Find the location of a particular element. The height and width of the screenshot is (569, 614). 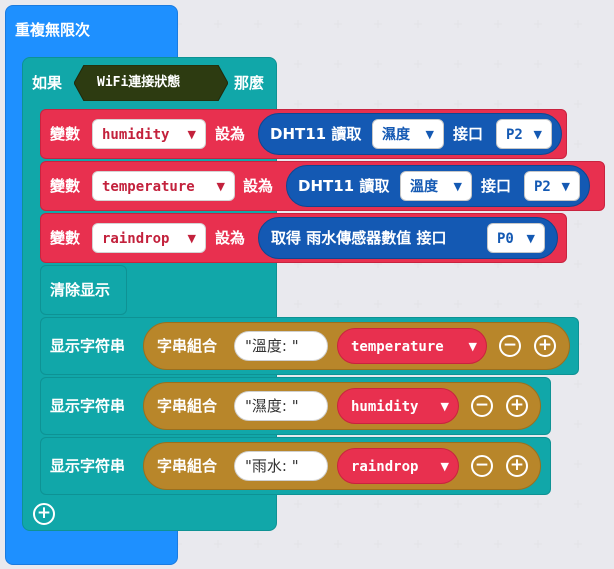

variable-dropdown-raindrop: raindrop ▼ is located at coordinates (149, 238).